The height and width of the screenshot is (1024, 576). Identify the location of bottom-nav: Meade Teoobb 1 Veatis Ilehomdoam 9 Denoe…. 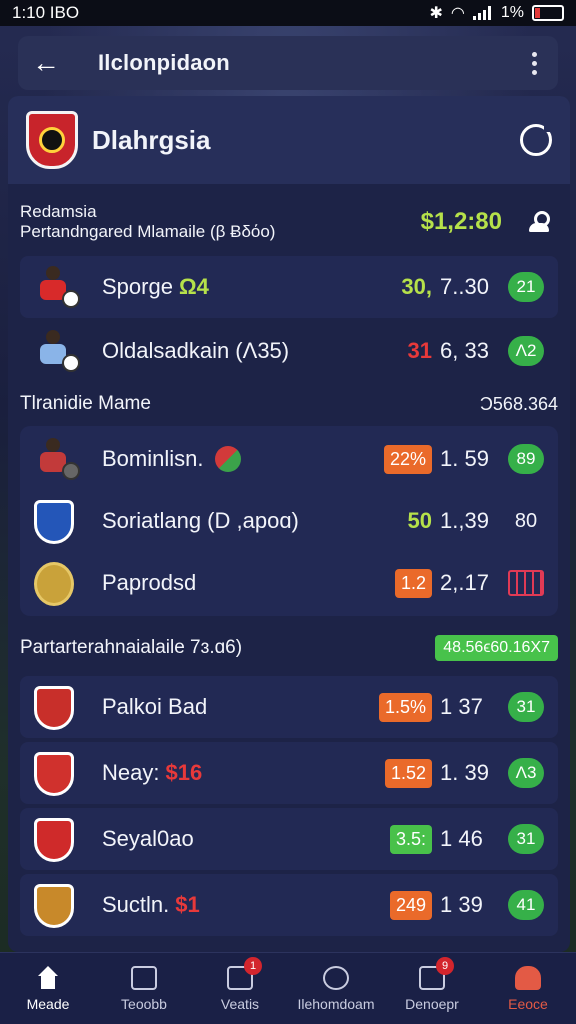
(288, 988).